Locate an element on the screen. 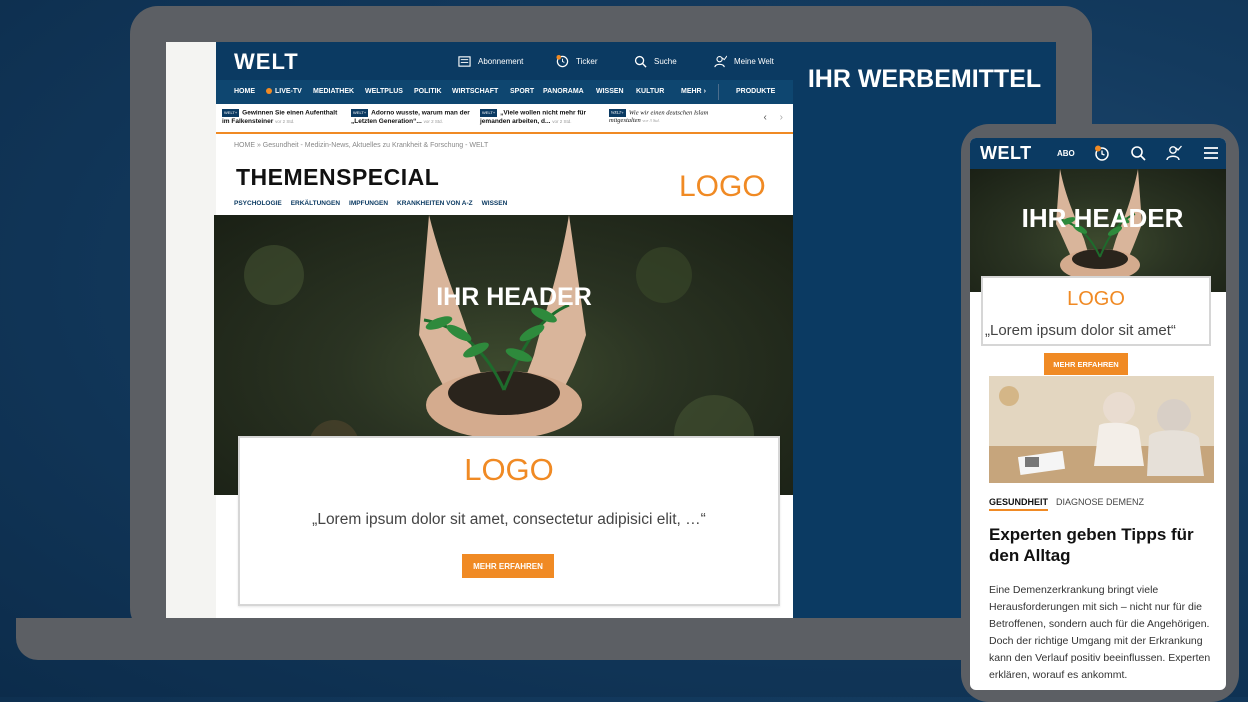 This screenshot has height=702, width=1248. desktop-top-bar: WELT Abonnement Ticker Suche Meine Welt is located at coordinates (504, 61).